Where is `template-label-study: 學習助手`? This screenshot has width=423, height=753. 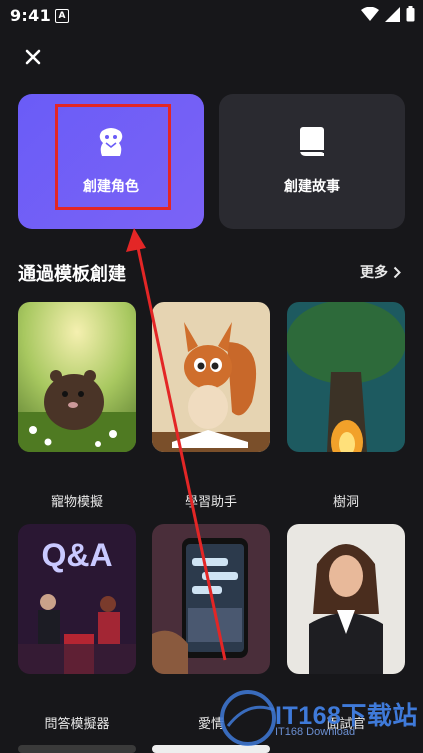
template-label-study: 學習助手 is located at coordinates (210, 502).